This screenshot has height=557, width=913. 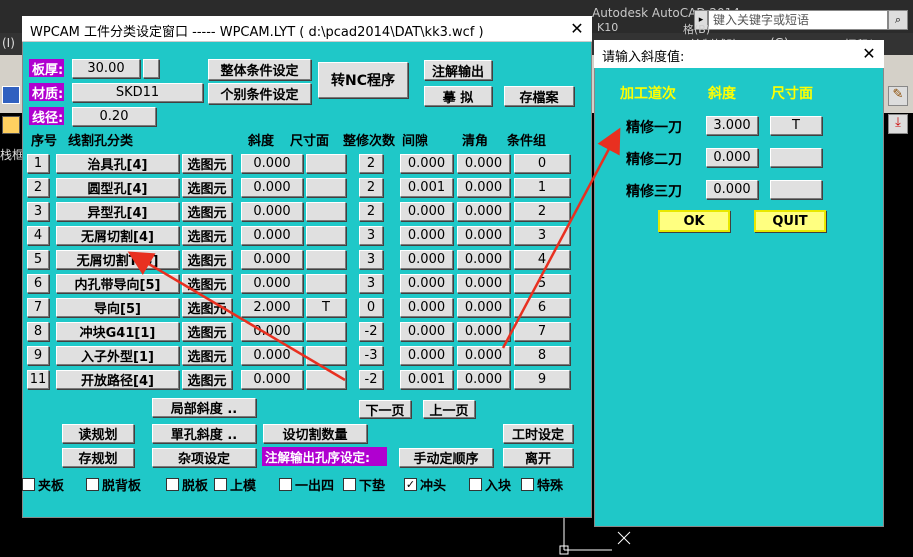 What do you see at coordinates (542, 187) in the screenshot?
I see `row-condition-group: 1` at bounding box center [542, 187].